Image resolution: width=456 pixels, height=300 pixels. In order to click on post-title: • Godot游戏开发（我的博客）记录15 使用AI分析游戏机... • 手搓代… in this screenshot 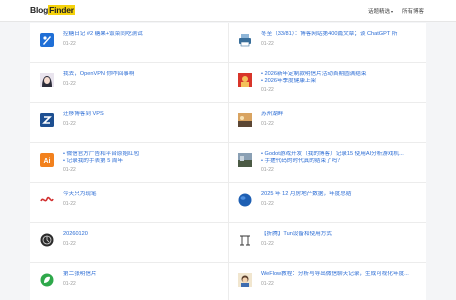, I will do `click(340, 158)`.